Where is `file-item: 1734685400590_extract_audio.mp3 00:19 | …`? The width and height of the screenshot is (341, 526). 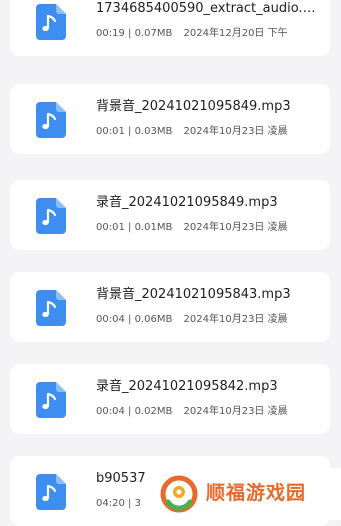 file-item: 1734685400590_extract_audio.mp3 00:19 | … is located at coordinates (170, 28).